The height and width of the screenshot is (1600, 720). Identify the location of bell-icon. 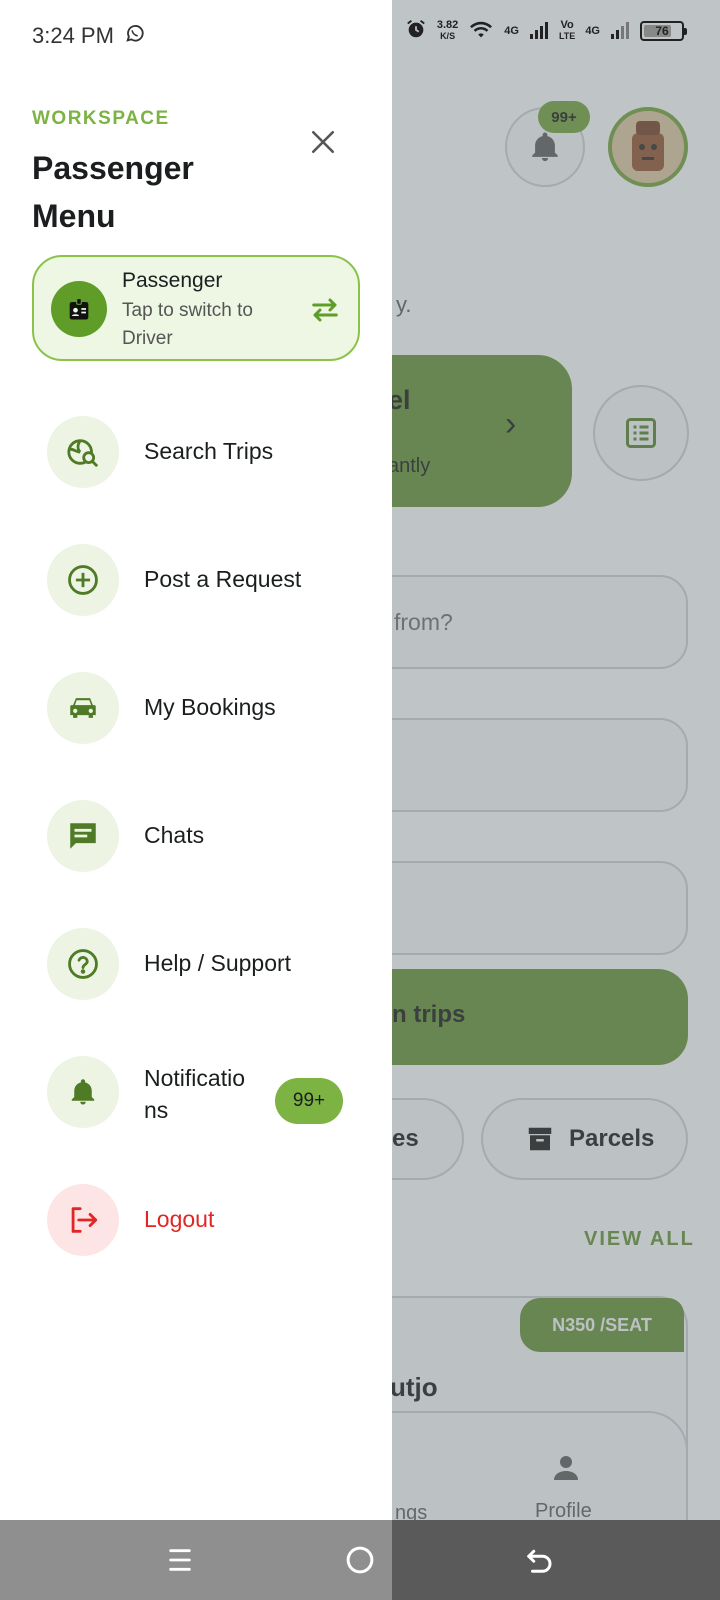
(83, 1092).